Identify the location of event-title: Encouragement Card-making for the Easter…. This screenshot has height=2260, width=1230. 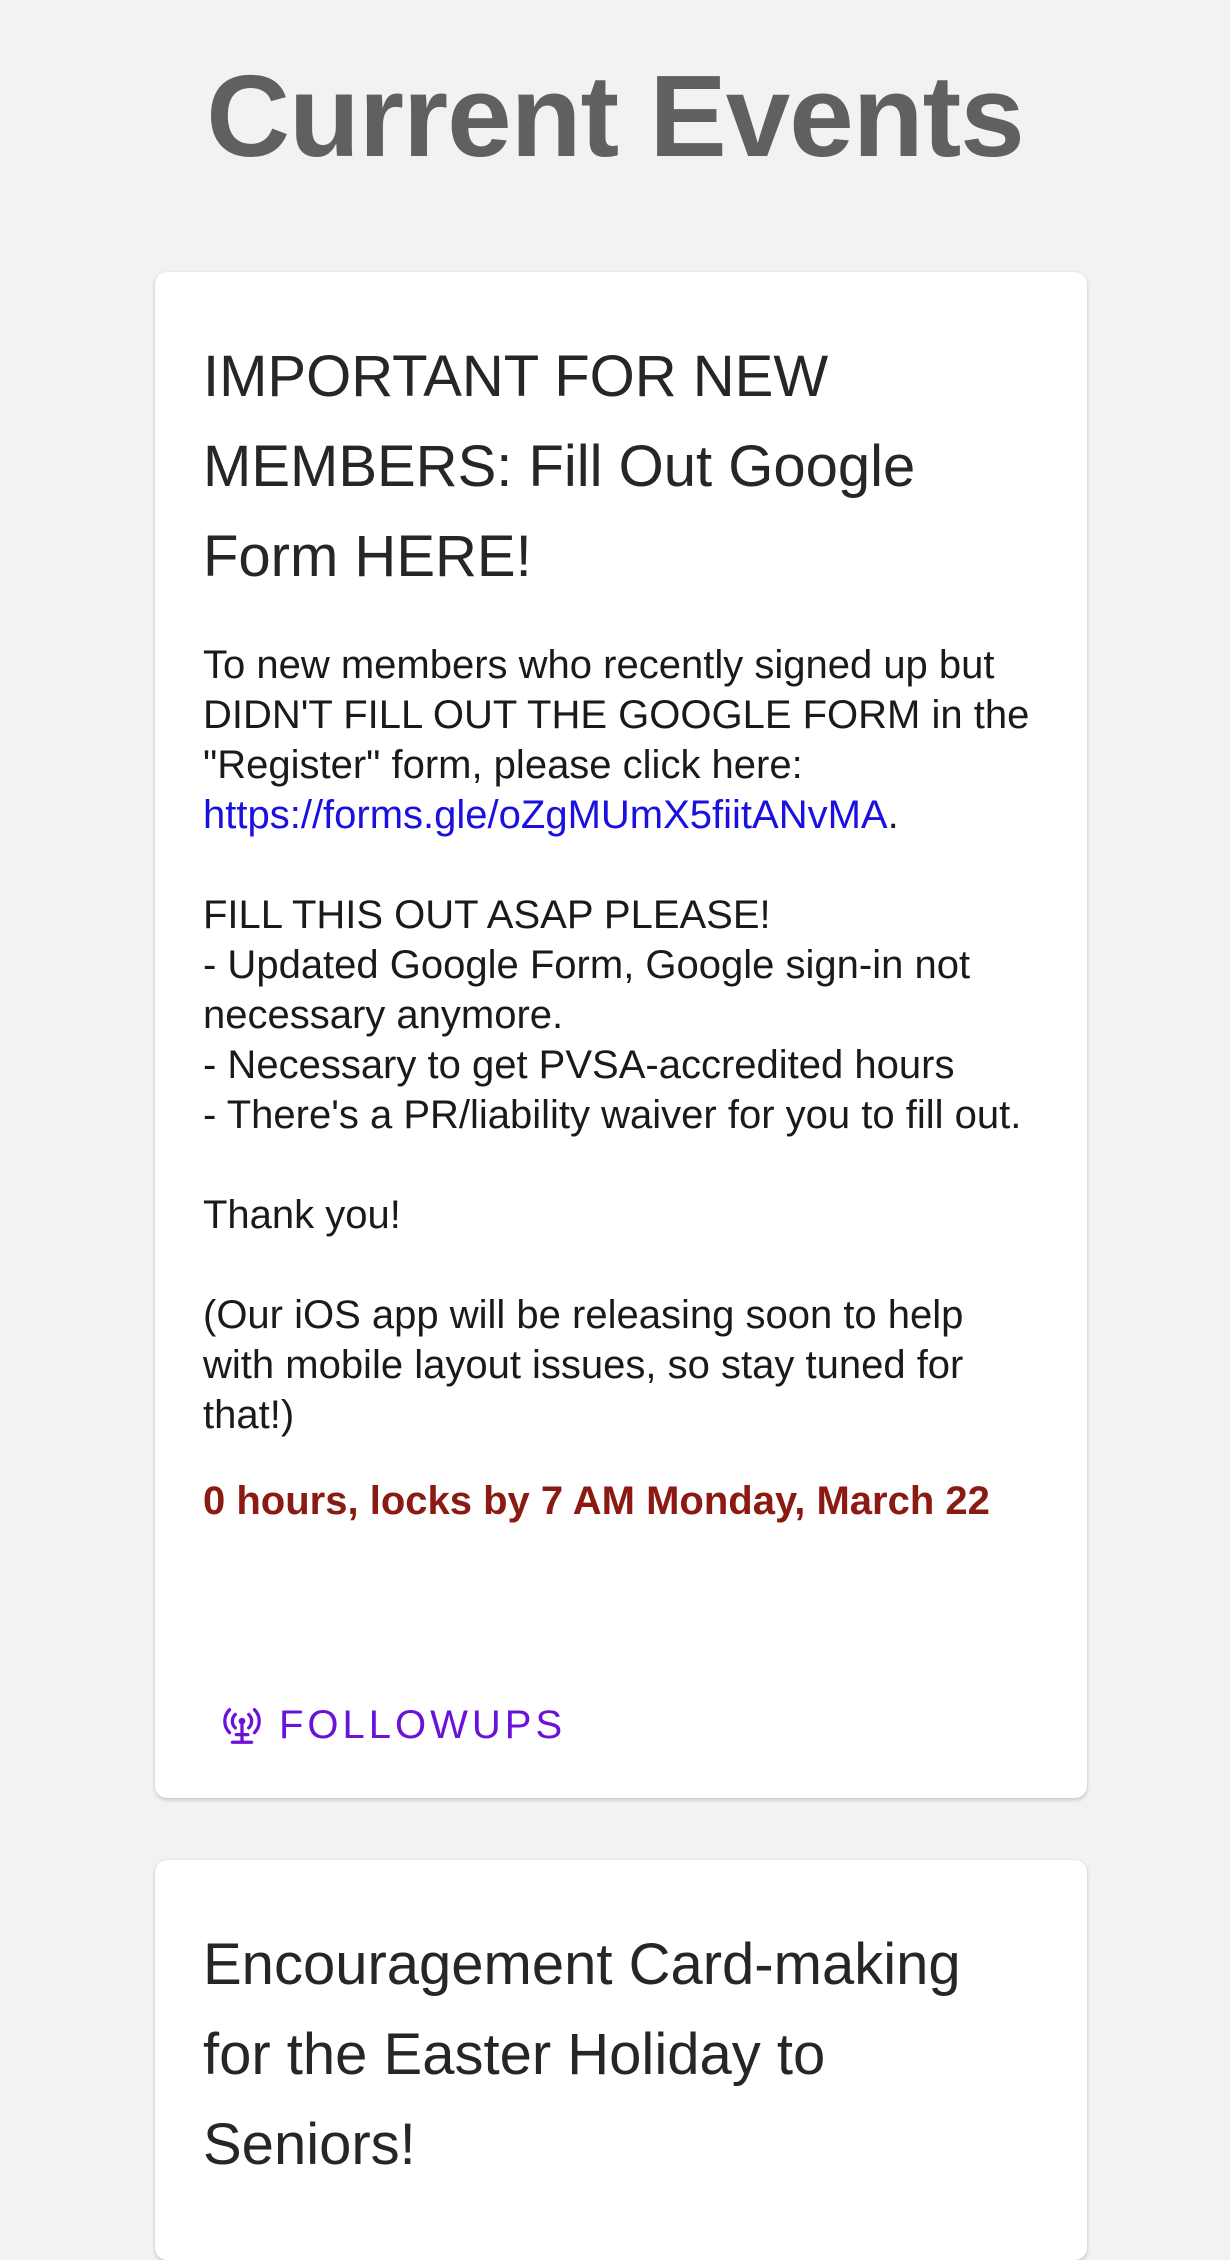
(582, 2054).